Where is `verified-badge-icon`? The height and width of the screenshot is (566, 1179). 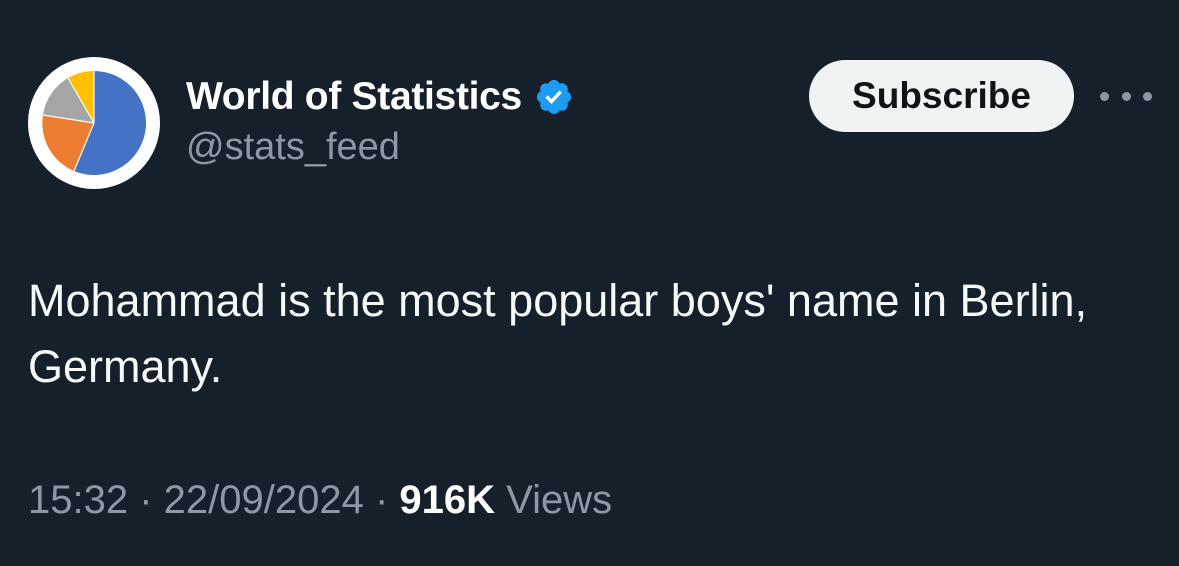
verified-badge-icon is located at coordinates (554, 97).